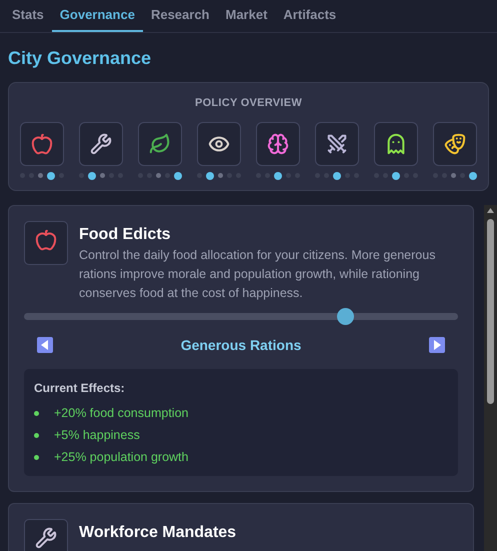 This screenshot has width=497, height=551. Describe the element at coordinates (249, 103) in the screenshot. I see `panel-heading: POLICY OVERVIEW` at that location.